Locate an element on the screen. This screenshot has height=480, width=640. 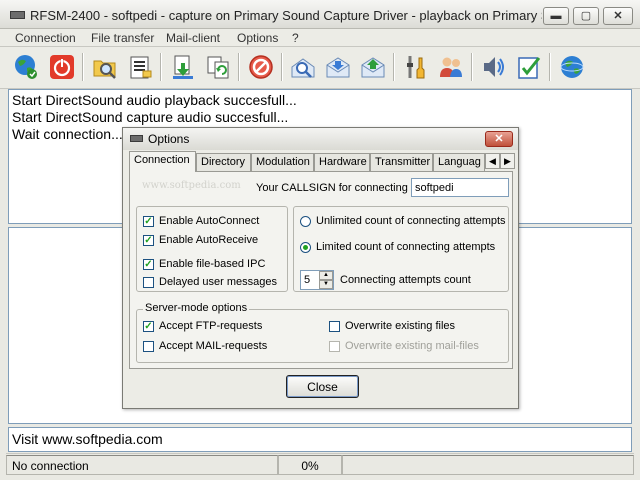
connection-status: No connection is located at coordinates (142, 465).